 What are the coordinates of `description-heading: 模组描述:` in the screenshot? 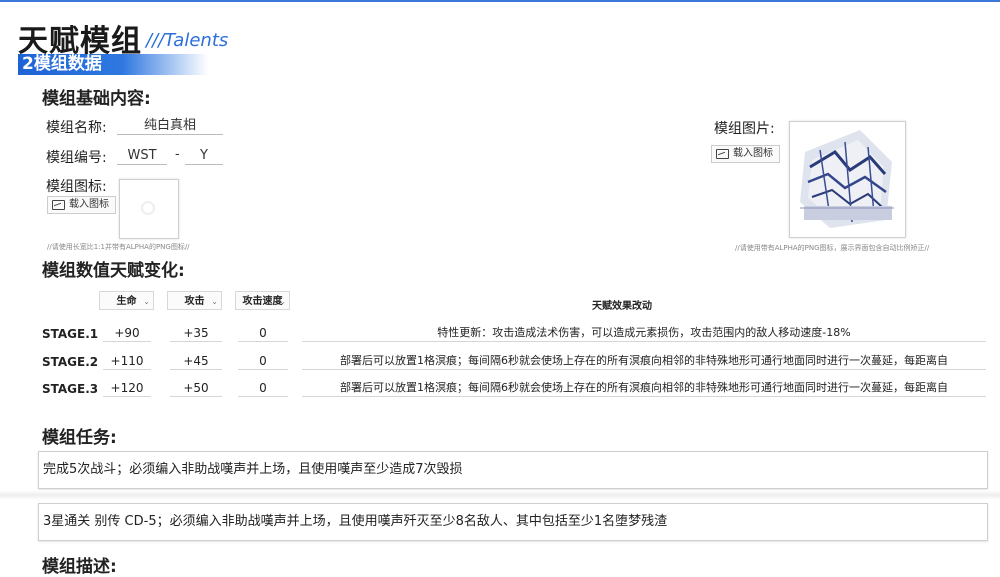 It's located at (79, 567).